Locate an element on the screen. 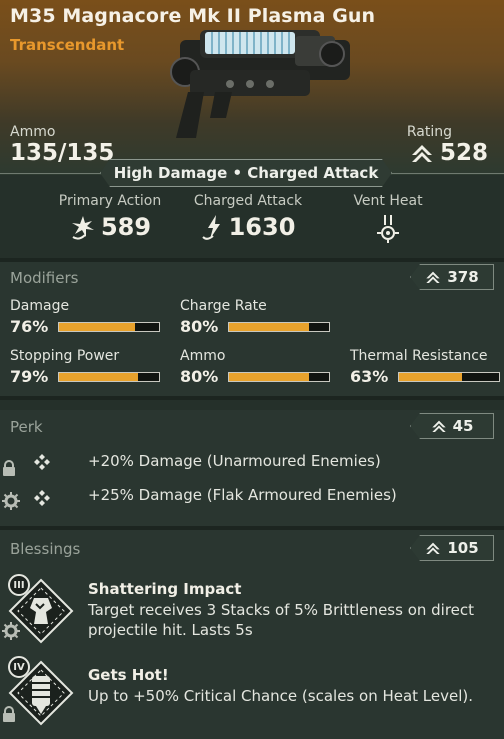 Image resolution: width=504 pixels, height=739 pixels. stat-percent: 76% is located at coordinates (29, 326).